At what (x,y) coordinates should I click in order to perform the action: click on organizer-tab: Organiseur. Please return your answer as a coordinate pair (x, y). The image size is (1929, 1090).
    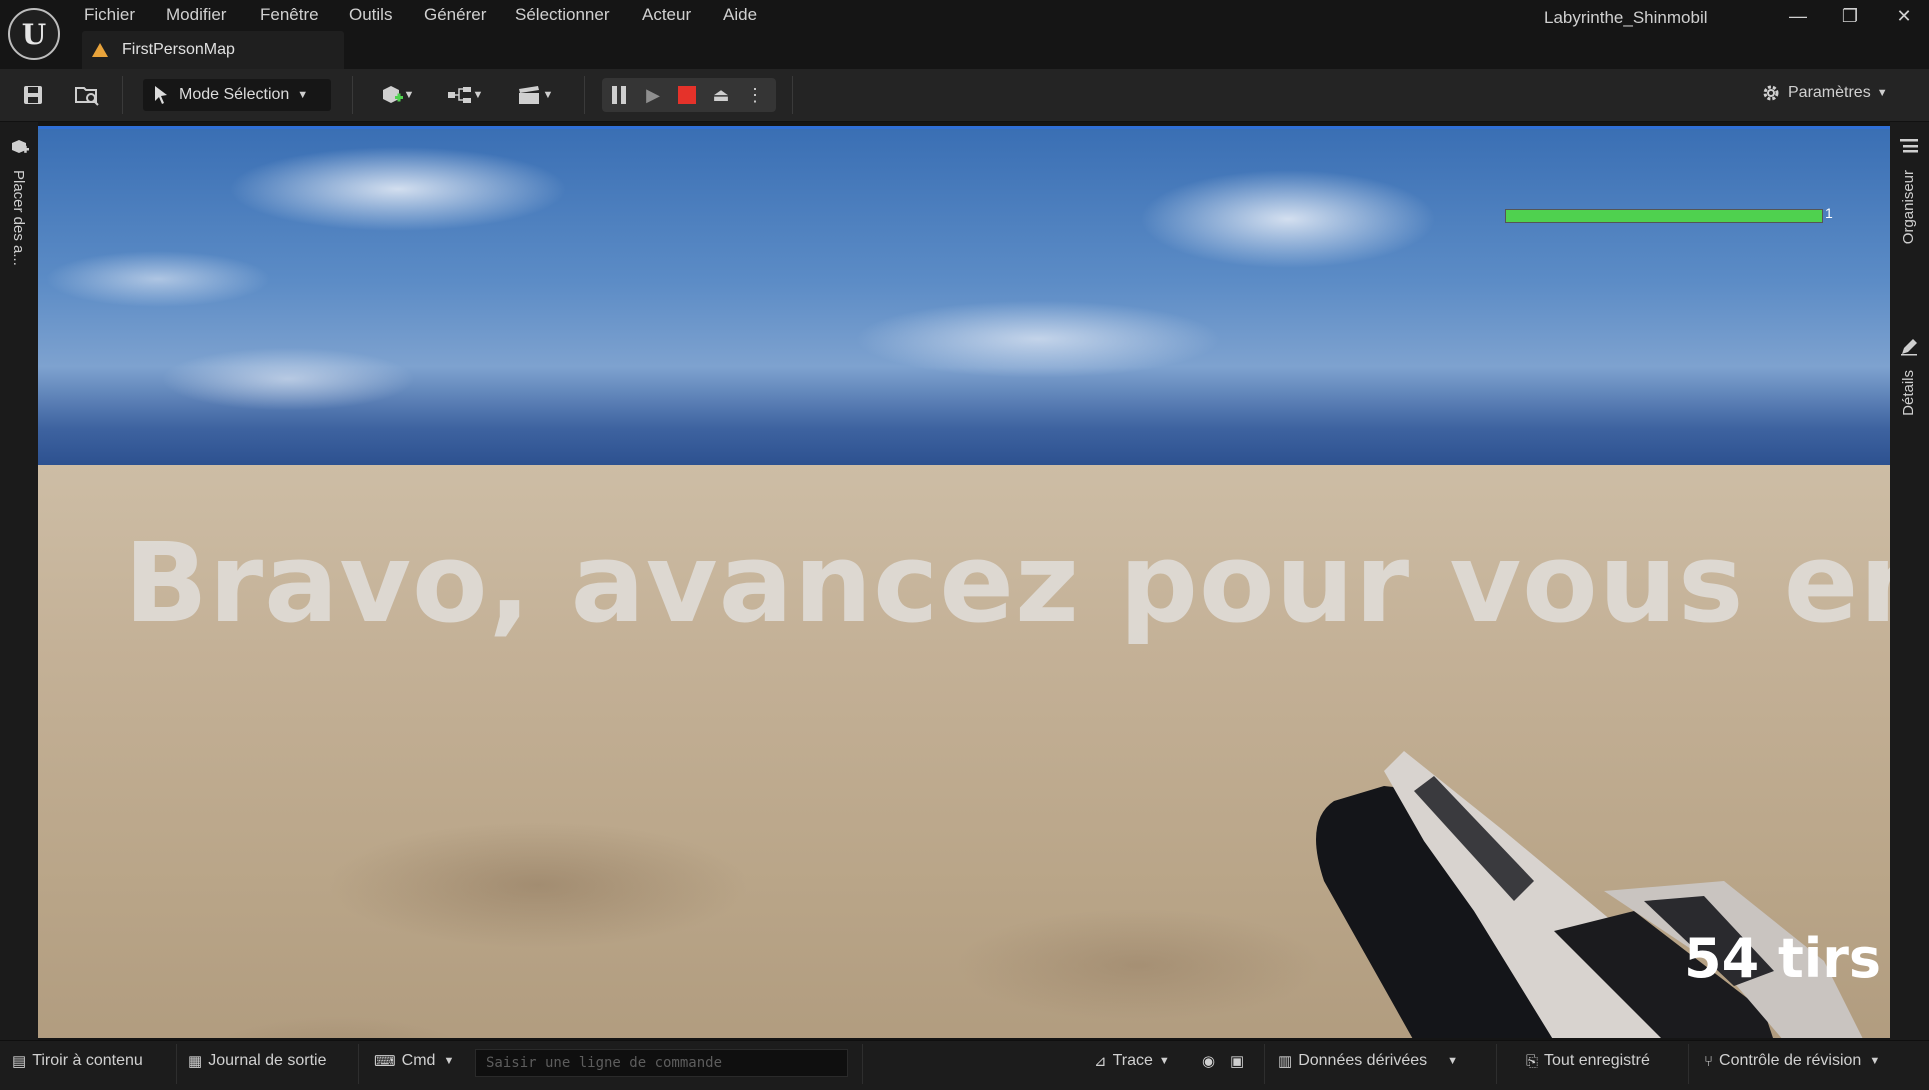
    Looking at the image, I should click on (1908, 207).